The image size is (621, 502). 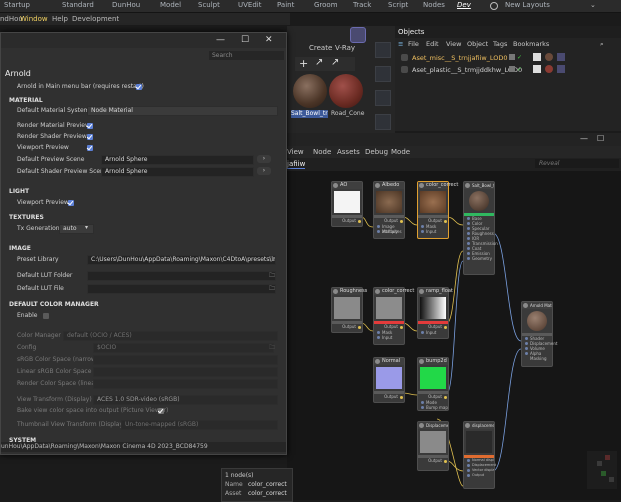 What do you see at coordinates (389, 231) in the screenshot?
I see `node-input: Multiply` at bounding box center [389, 231].